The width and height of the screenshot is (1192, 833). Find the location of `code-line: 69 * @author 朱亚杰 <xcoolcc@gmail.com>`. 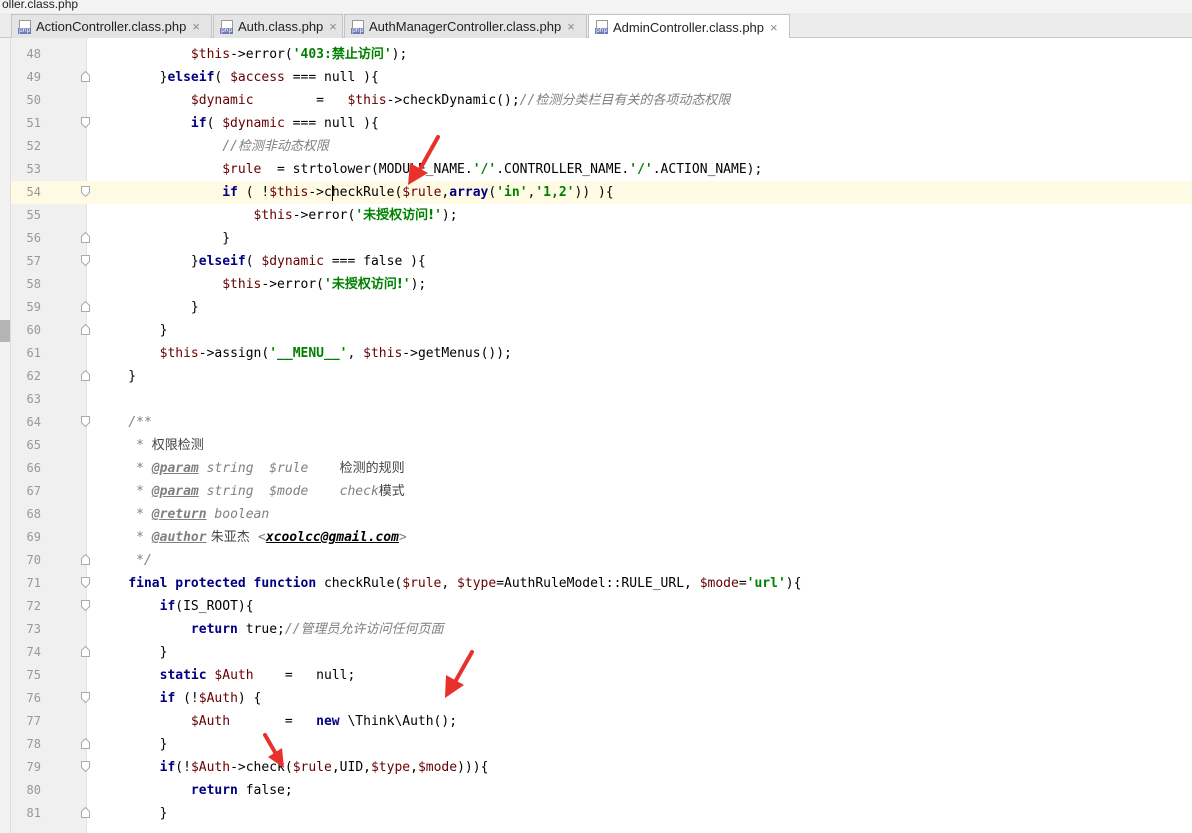

code-line: 69 * @author 朱亚杰 <xcoolcc@gmail.com> is located at coordinates (601, 537).